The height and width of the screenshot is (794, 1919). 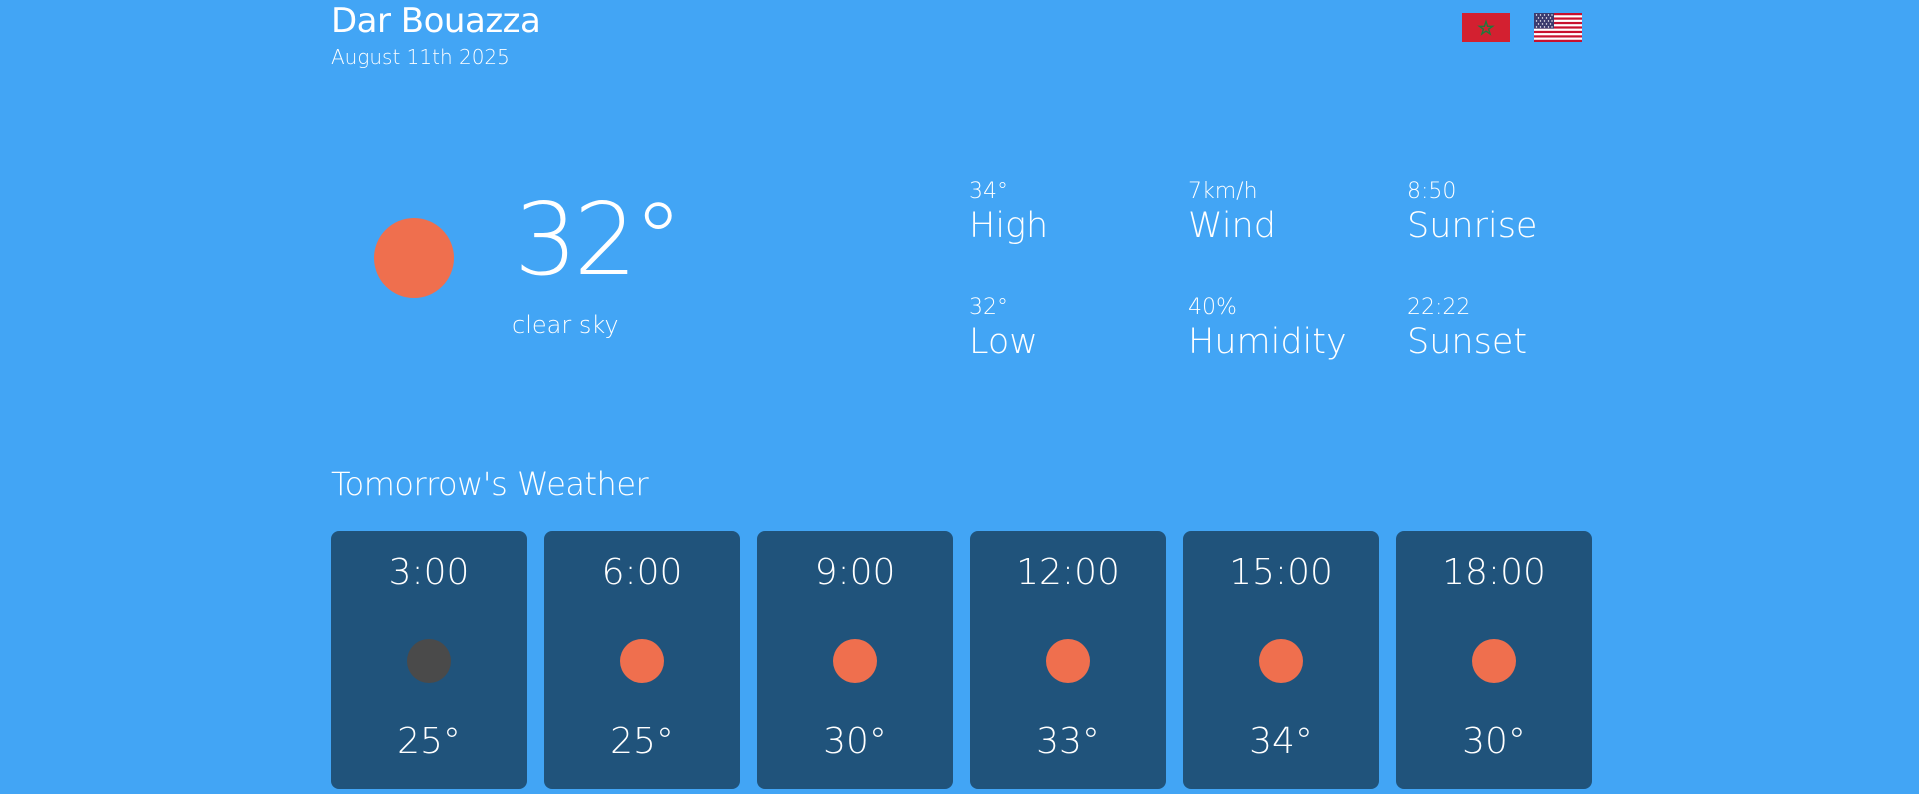 What do you see at coordinates (1467, 342) in the screenshot?
I see `stat-label: Sunset` at bounding box center [1467, 342].